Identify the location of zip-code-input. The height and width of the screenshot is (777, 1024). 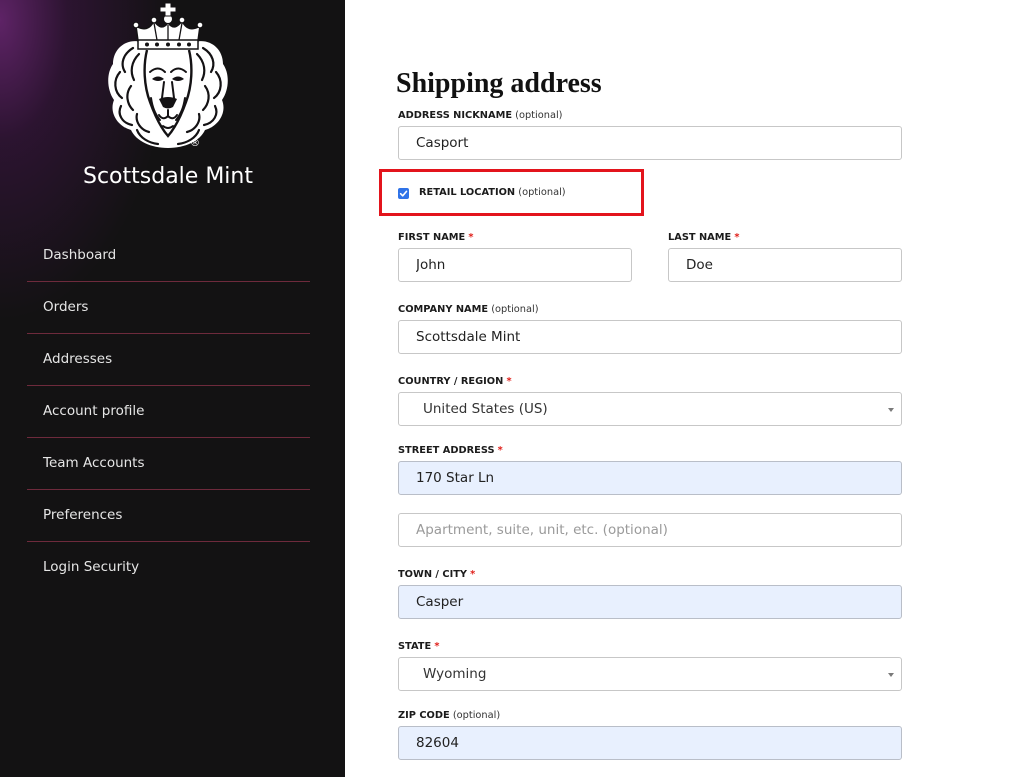
(650, 743).